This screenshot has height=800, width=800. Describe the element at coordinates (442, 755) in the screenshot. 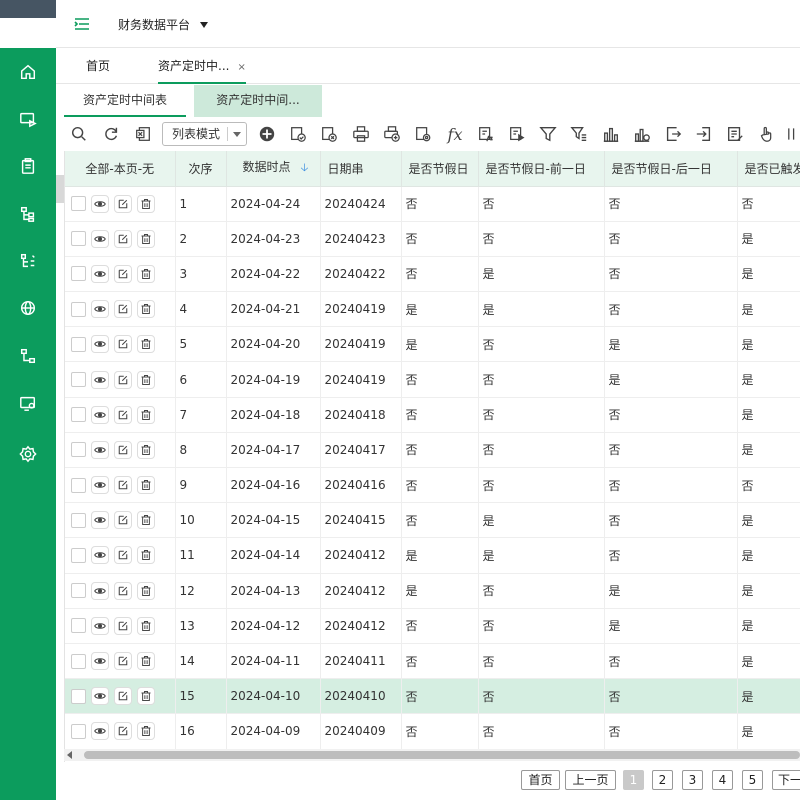

I see `scrollbar-thumb` at that location.